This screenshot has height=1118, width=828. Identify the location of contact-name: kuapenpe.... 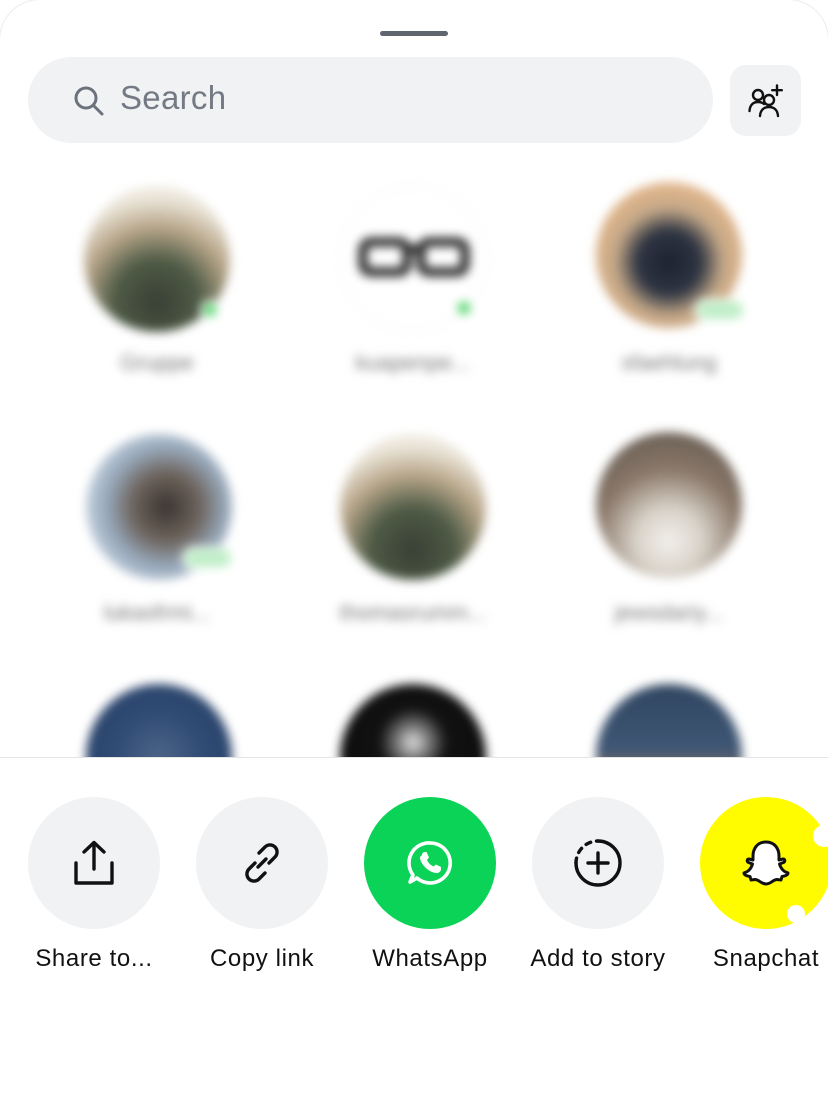
(413, 362).